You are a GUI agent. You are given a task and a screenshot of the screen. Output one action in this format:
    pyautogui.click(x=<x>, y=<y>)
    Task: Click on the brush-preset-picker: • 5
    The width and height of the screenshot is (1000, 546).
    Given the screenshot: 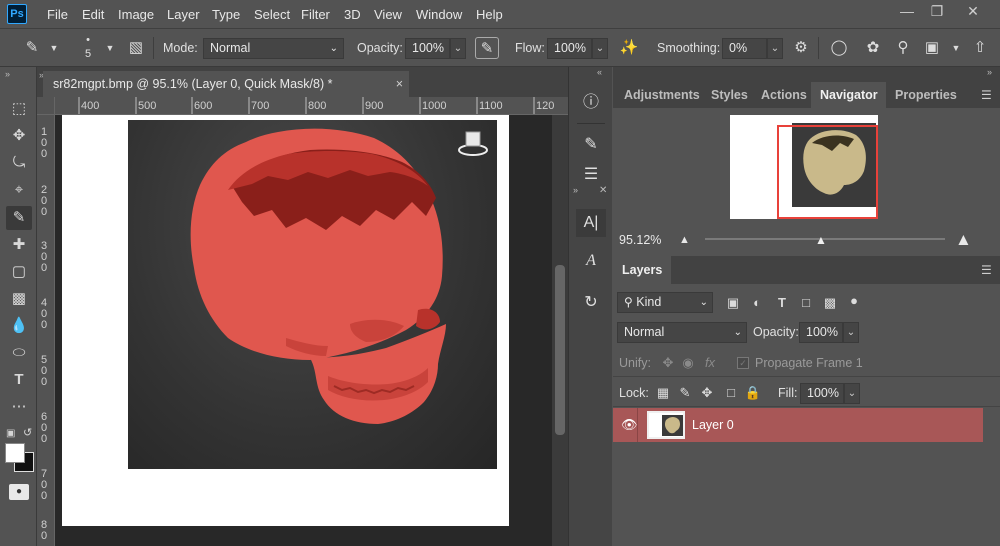 What is the action you would take?
    pyautogui.click(x=88, y=48)
    